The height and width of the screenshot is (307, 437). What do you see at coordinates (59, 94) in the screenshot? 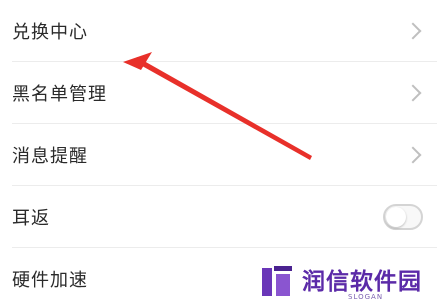
I see `settings-item-label: 黑名单管理` at bounding box center [59, 94].